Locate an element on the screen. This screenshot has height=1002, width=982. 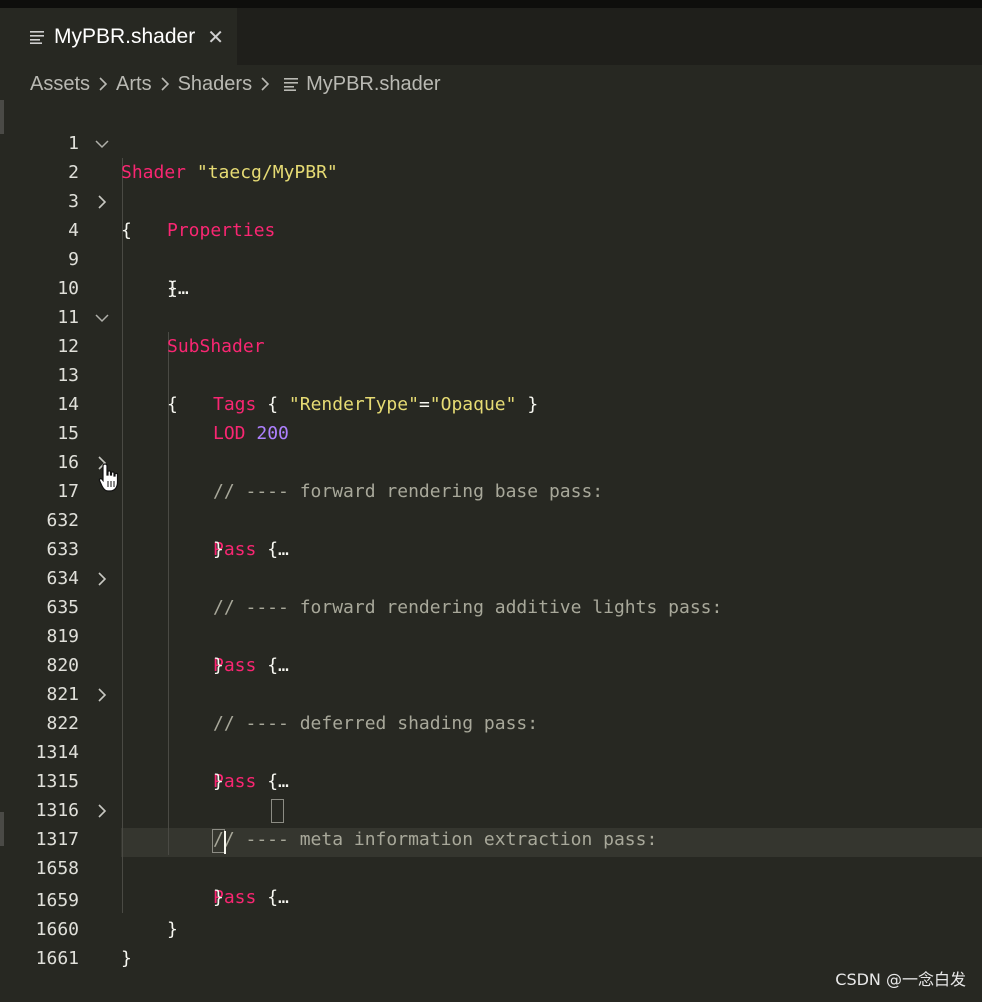
code-line: 1314 } is located at coordinates (491, 750).